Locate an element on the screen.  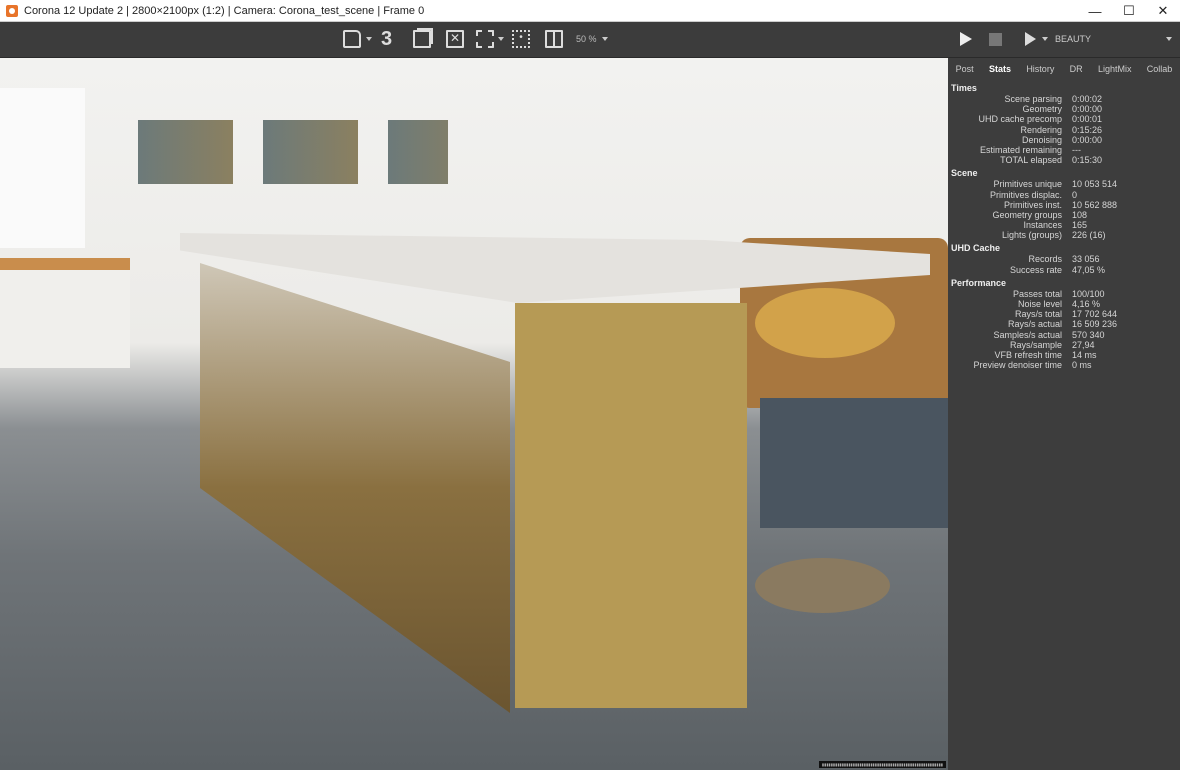
stat-row: Primitives displac. 0 is located at coordinates (1064, 195).